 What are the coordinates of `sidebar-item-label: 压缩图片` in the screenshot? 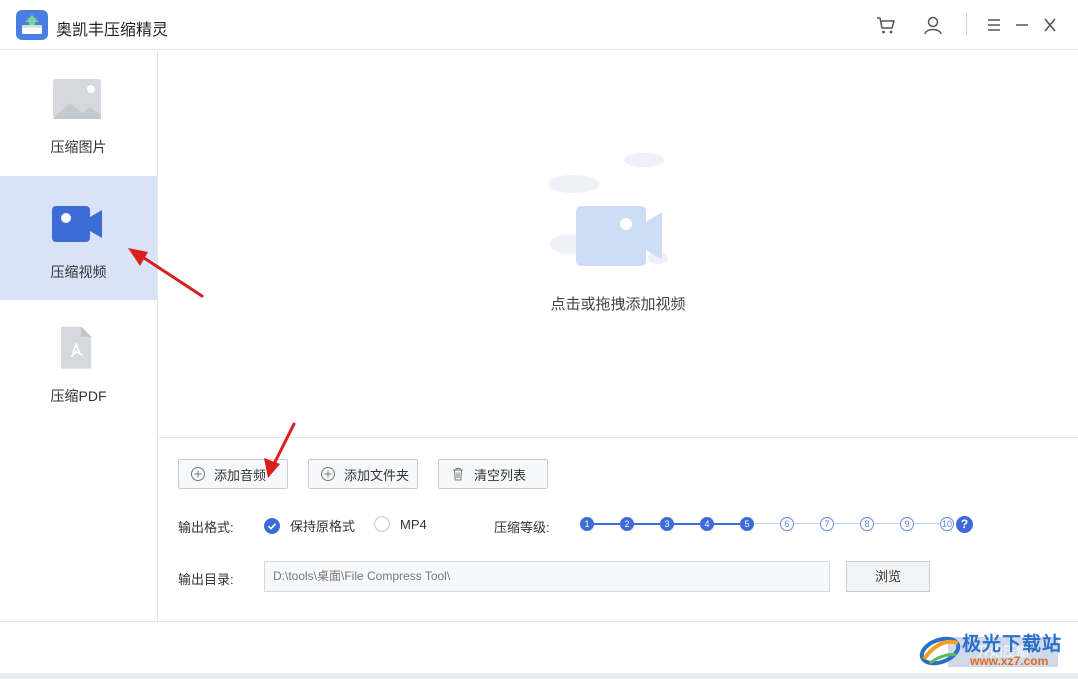 It's located at (78, 147).